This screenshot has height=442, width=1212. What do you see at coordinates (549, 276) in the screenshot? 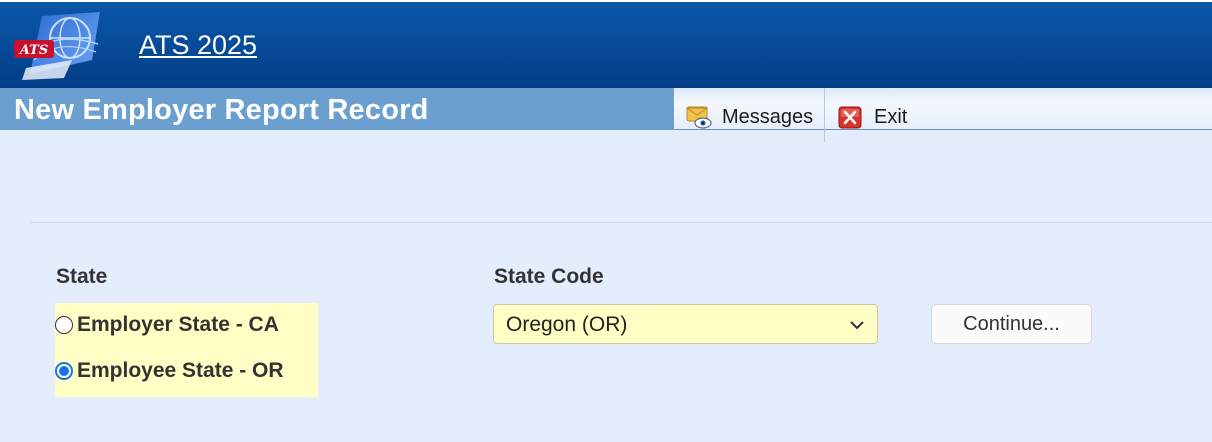
I see `state-code-label: State Code` at bounding box center [549, 276].